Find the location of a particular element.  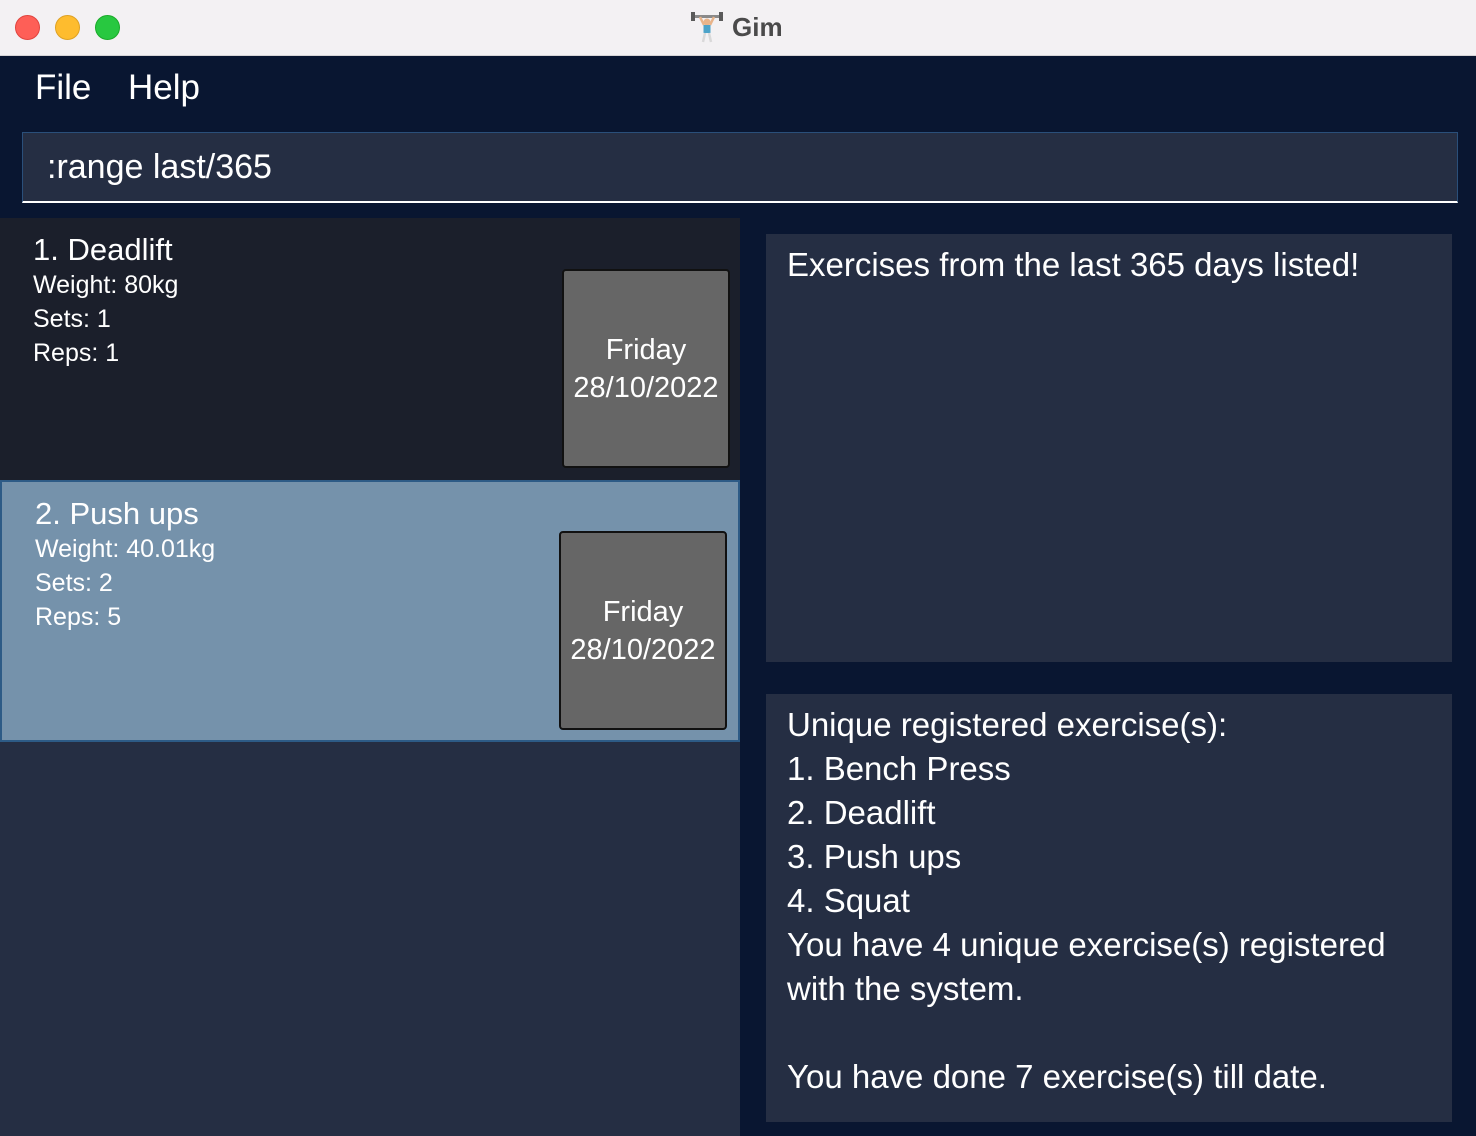

stats-heading: Unique registered exercise(s): is located at coordinates (1007, 724).